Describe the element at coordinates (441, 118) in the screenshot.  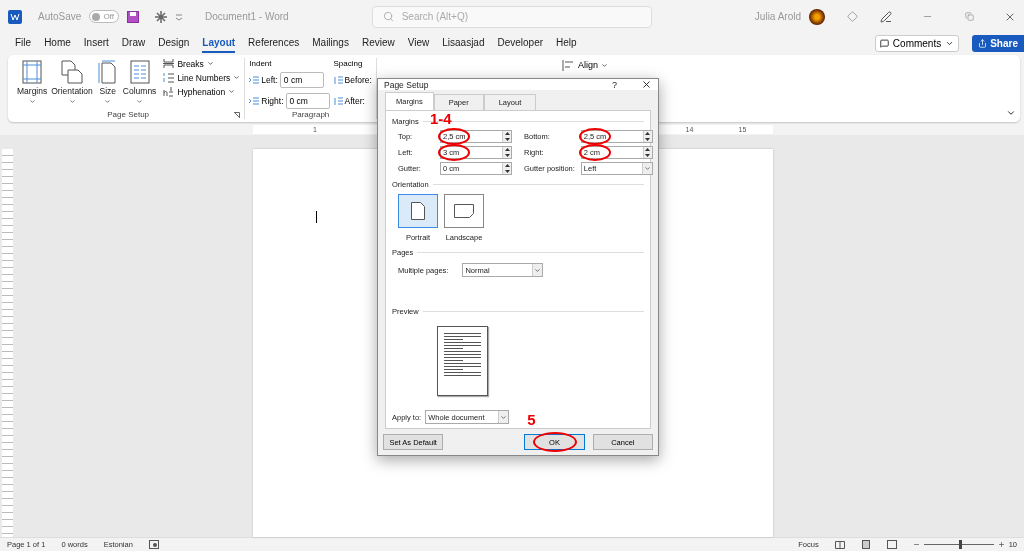
I see `annotation-label: 1-4` at that location.